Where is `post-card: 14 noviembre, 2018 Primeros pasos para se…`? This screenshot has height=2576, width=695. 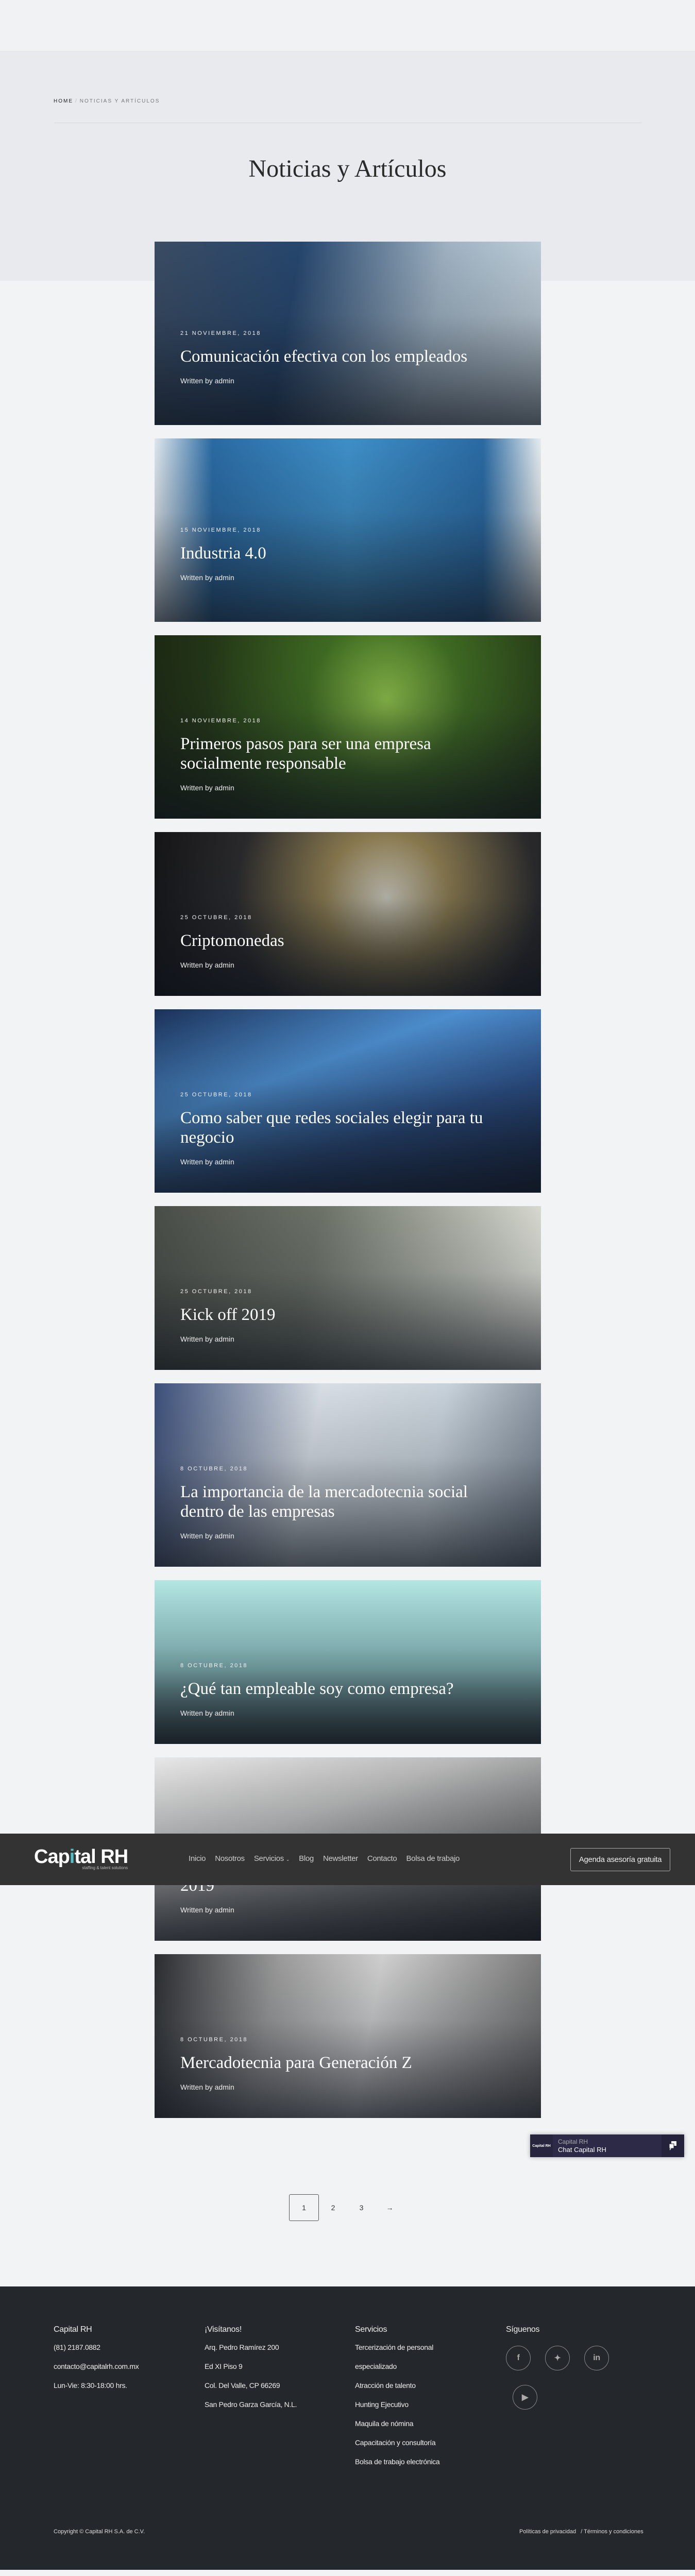
post-card: 14 noviembre, 2018 Primeros pasos para se… is located at coordinates (348, 727).